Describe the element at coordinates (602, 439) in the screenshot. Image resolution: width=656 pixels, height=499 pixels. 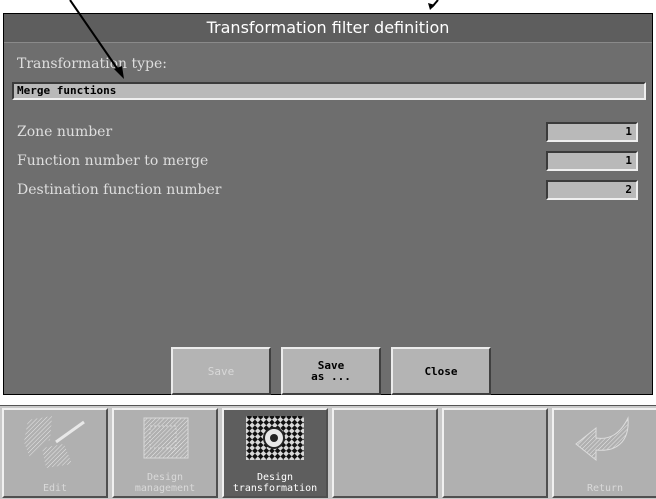
I see `return-arrow-icon` at that location.